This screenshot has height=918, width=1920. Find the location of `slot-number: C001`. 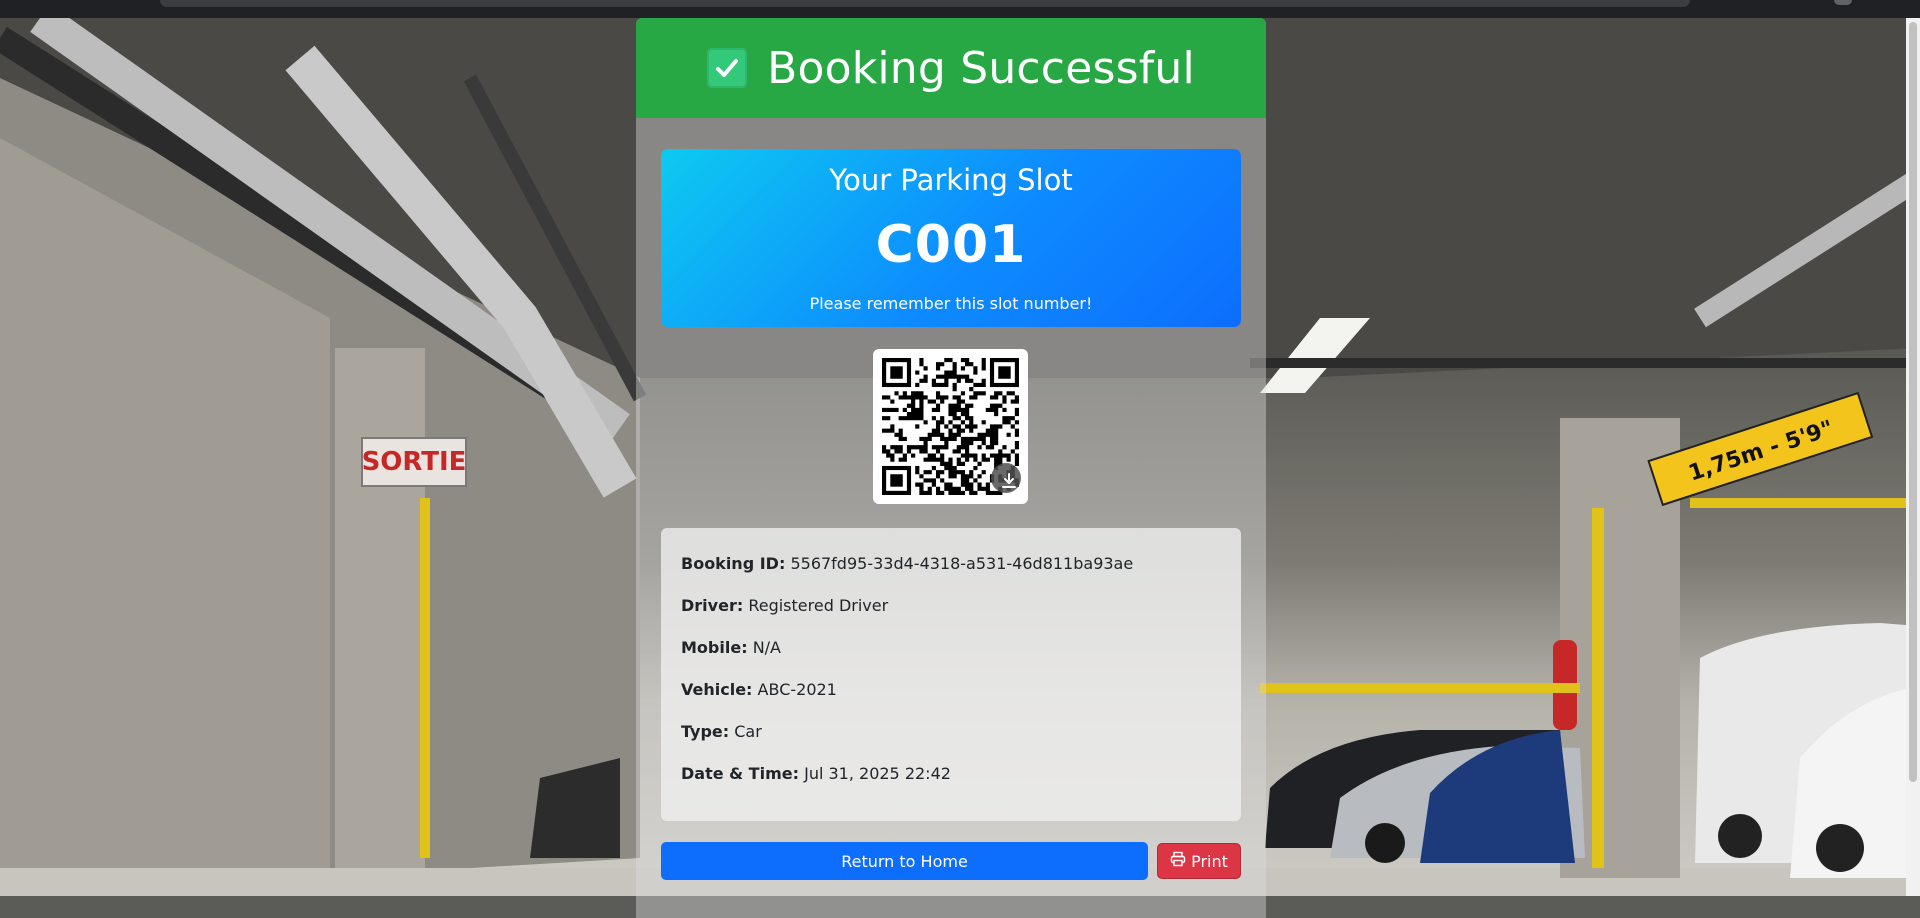

slot-number: C001 is located at coordinates (951, 245).